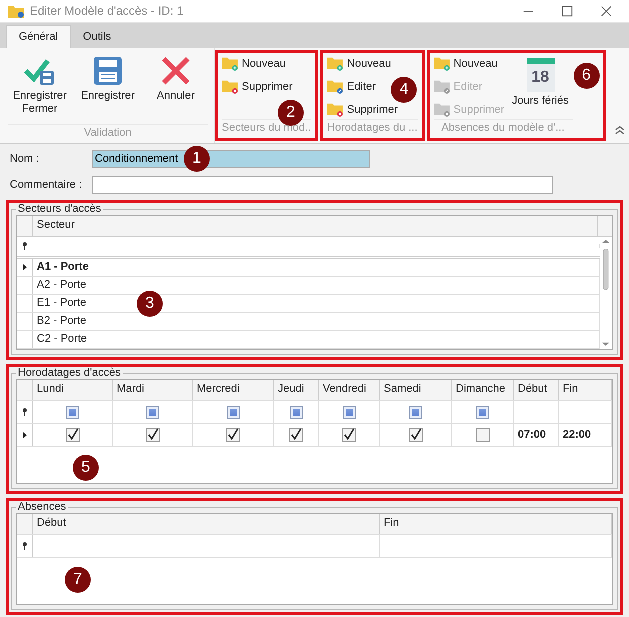 The height and width of the screenshot is (617, 629). Describe the element at coordinates (540, 75) in the screenshot. I see `calendar-icon: 18` at that location.